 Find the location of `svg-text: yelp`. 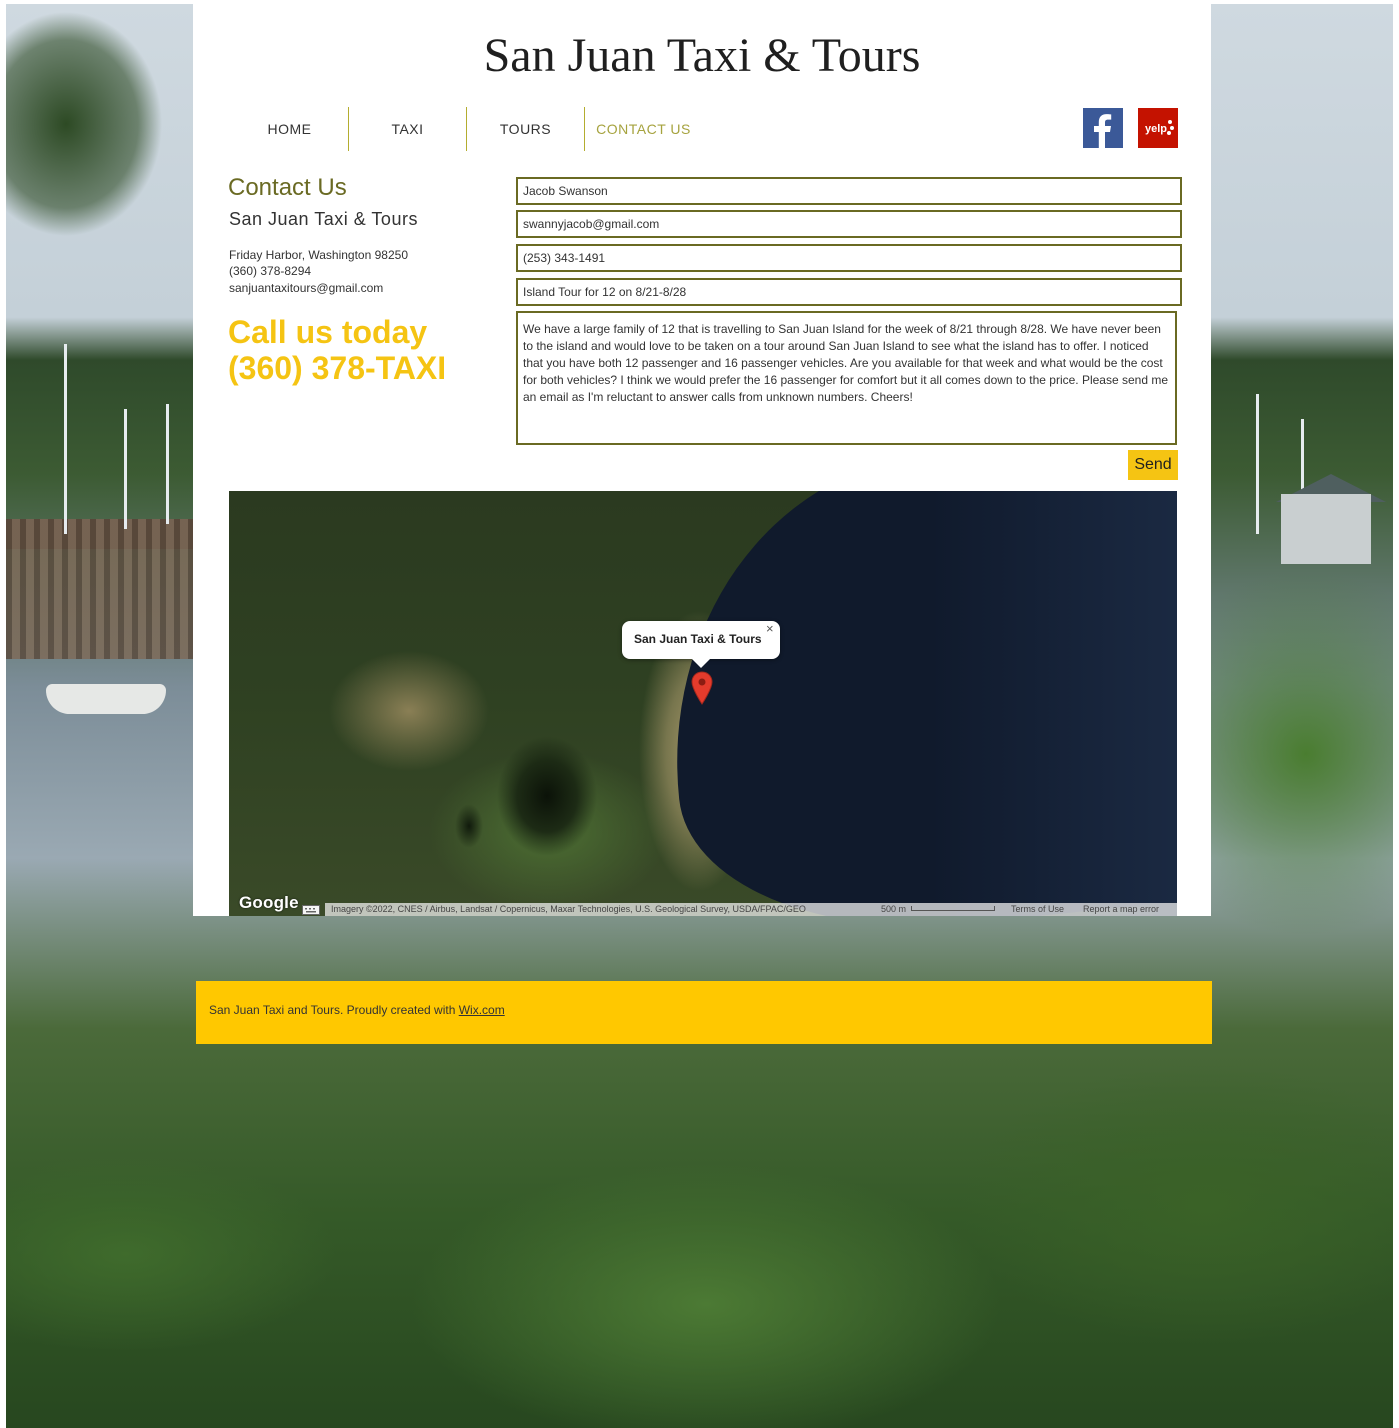

svg-text: yelp is located at coordinates (1156, 129).